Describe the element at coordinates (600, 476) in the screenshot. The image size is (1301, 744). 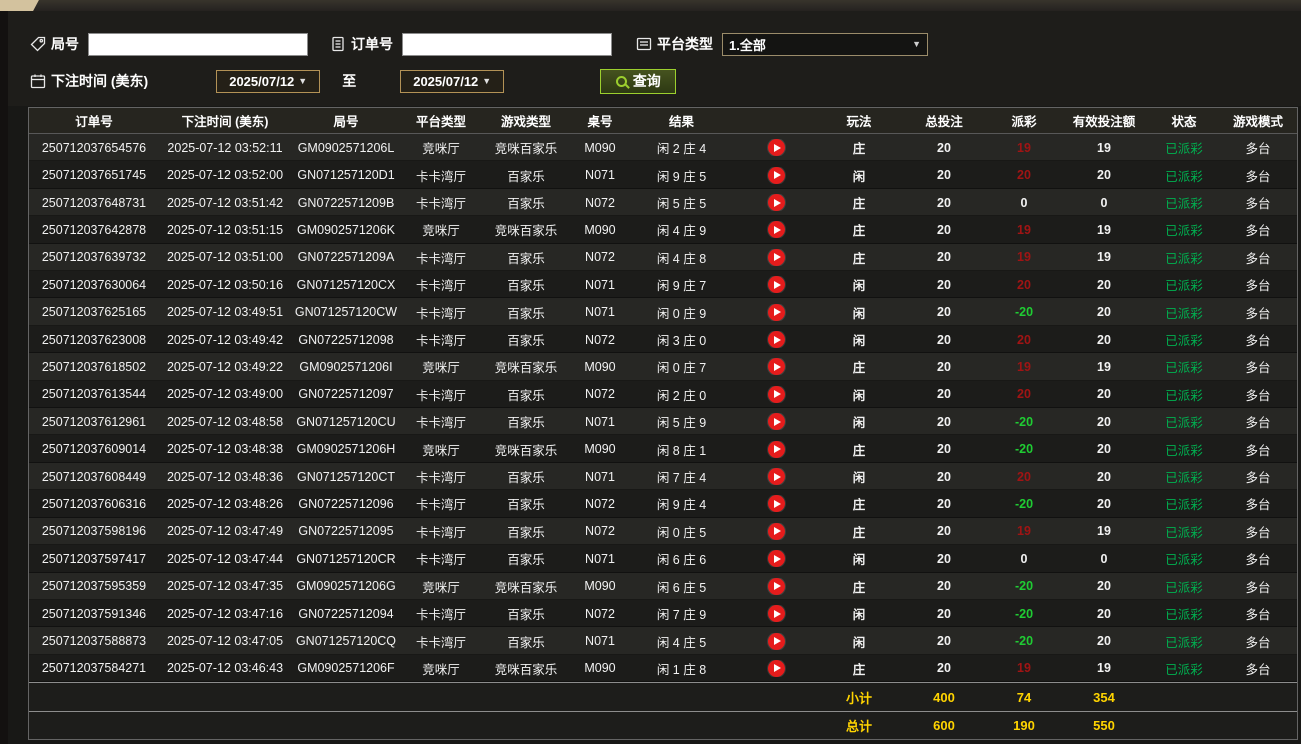
I see `cell-table: N071` at that location.